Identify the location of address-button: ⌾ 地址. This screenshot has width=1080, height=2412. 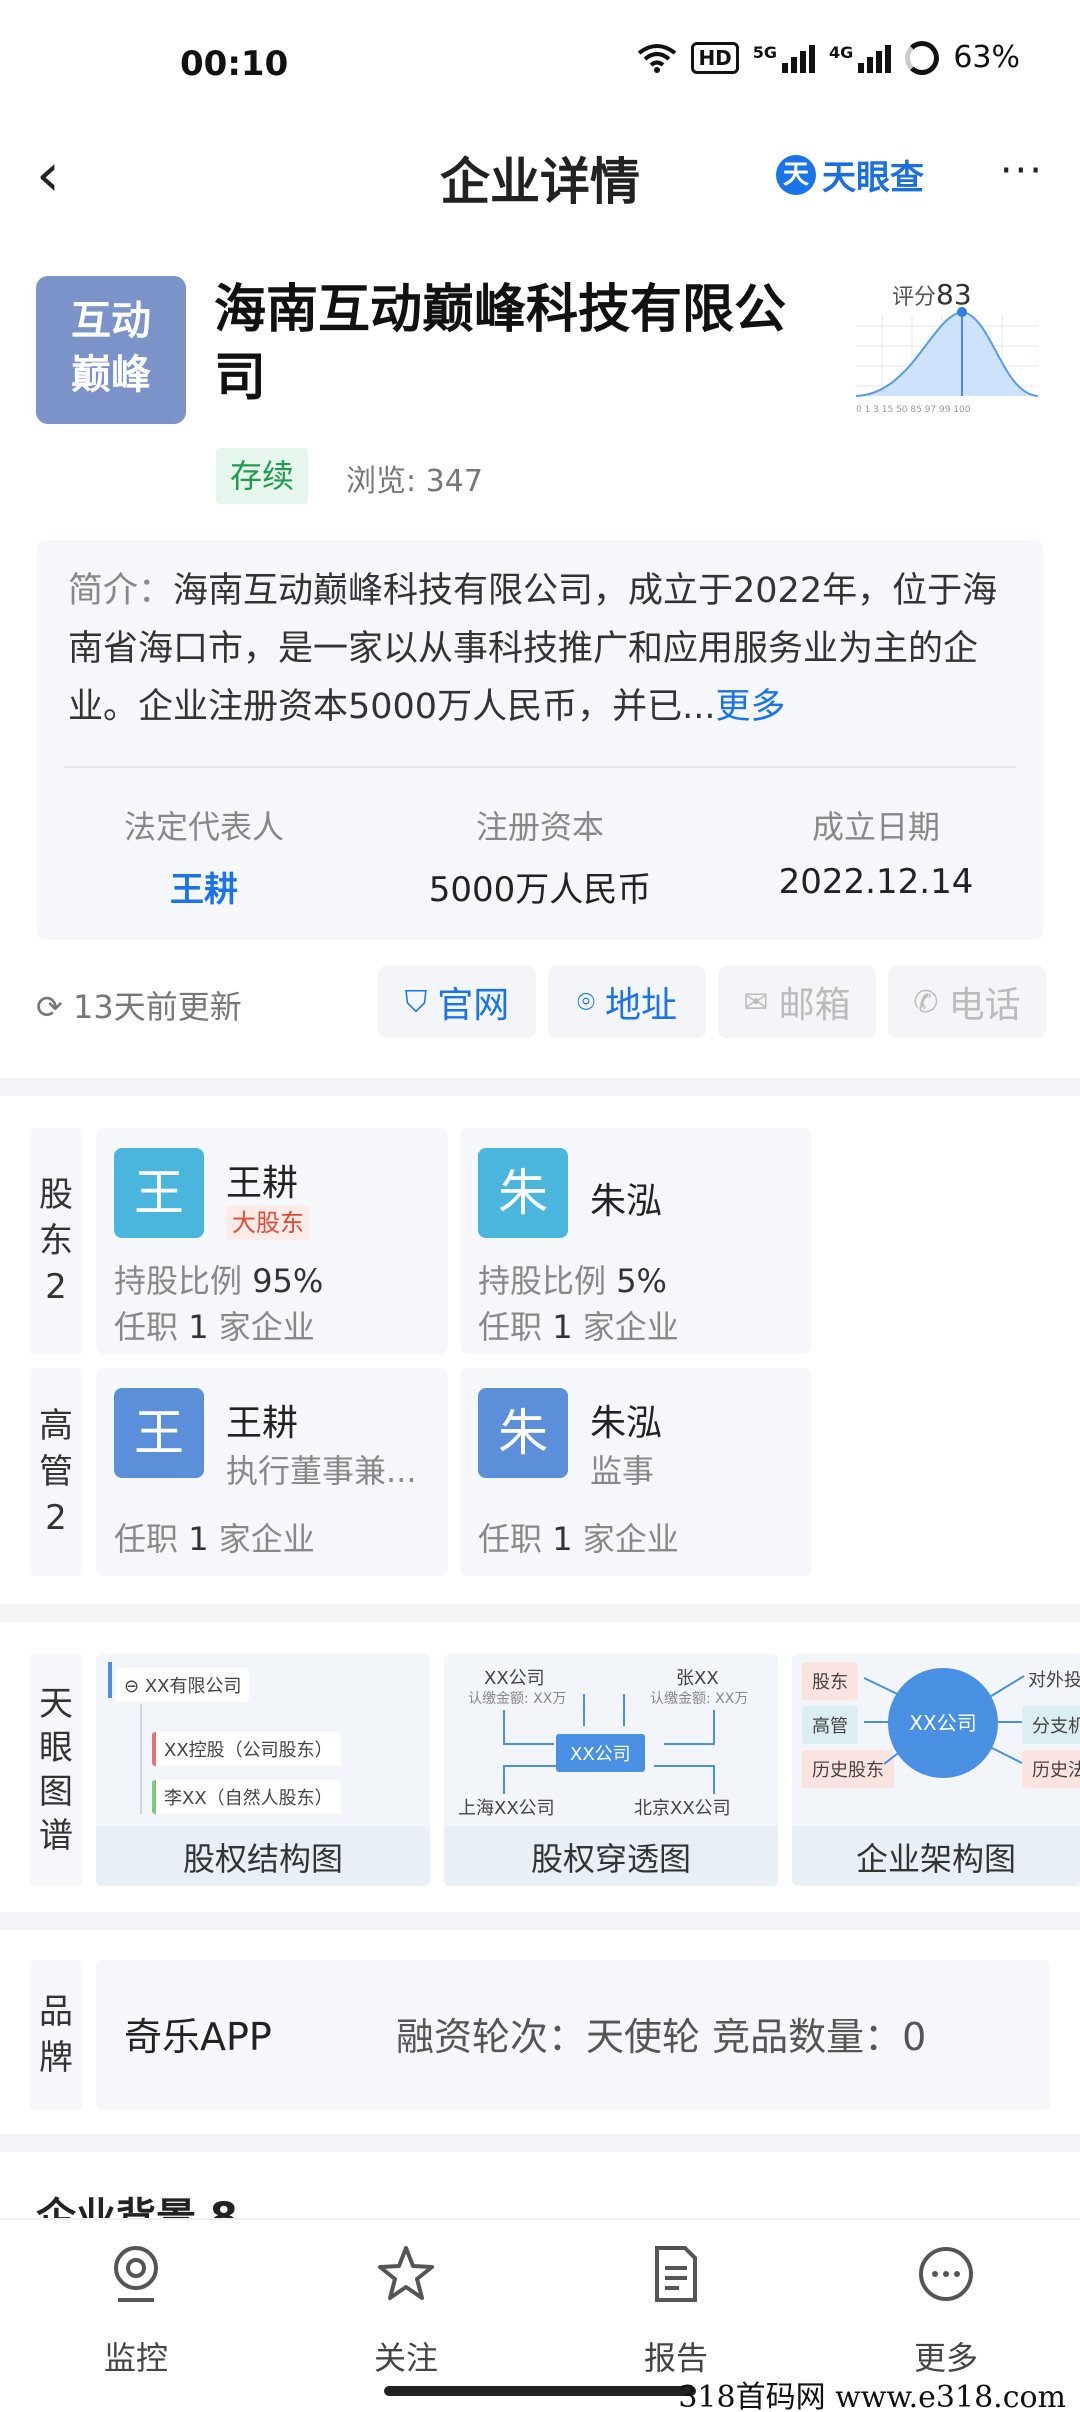
(627, 1002).